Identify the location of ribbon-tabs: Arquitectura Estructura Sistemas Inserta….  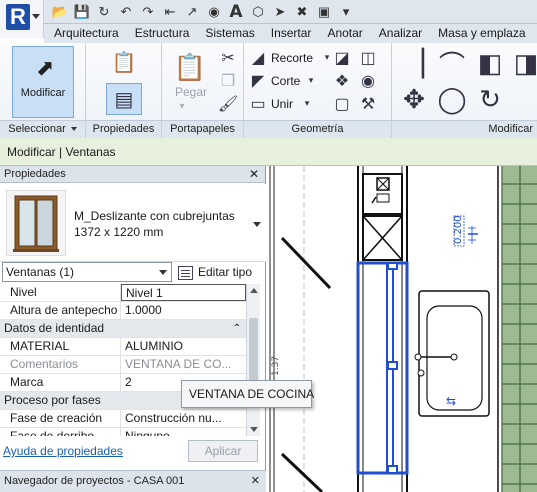
(290, 33).